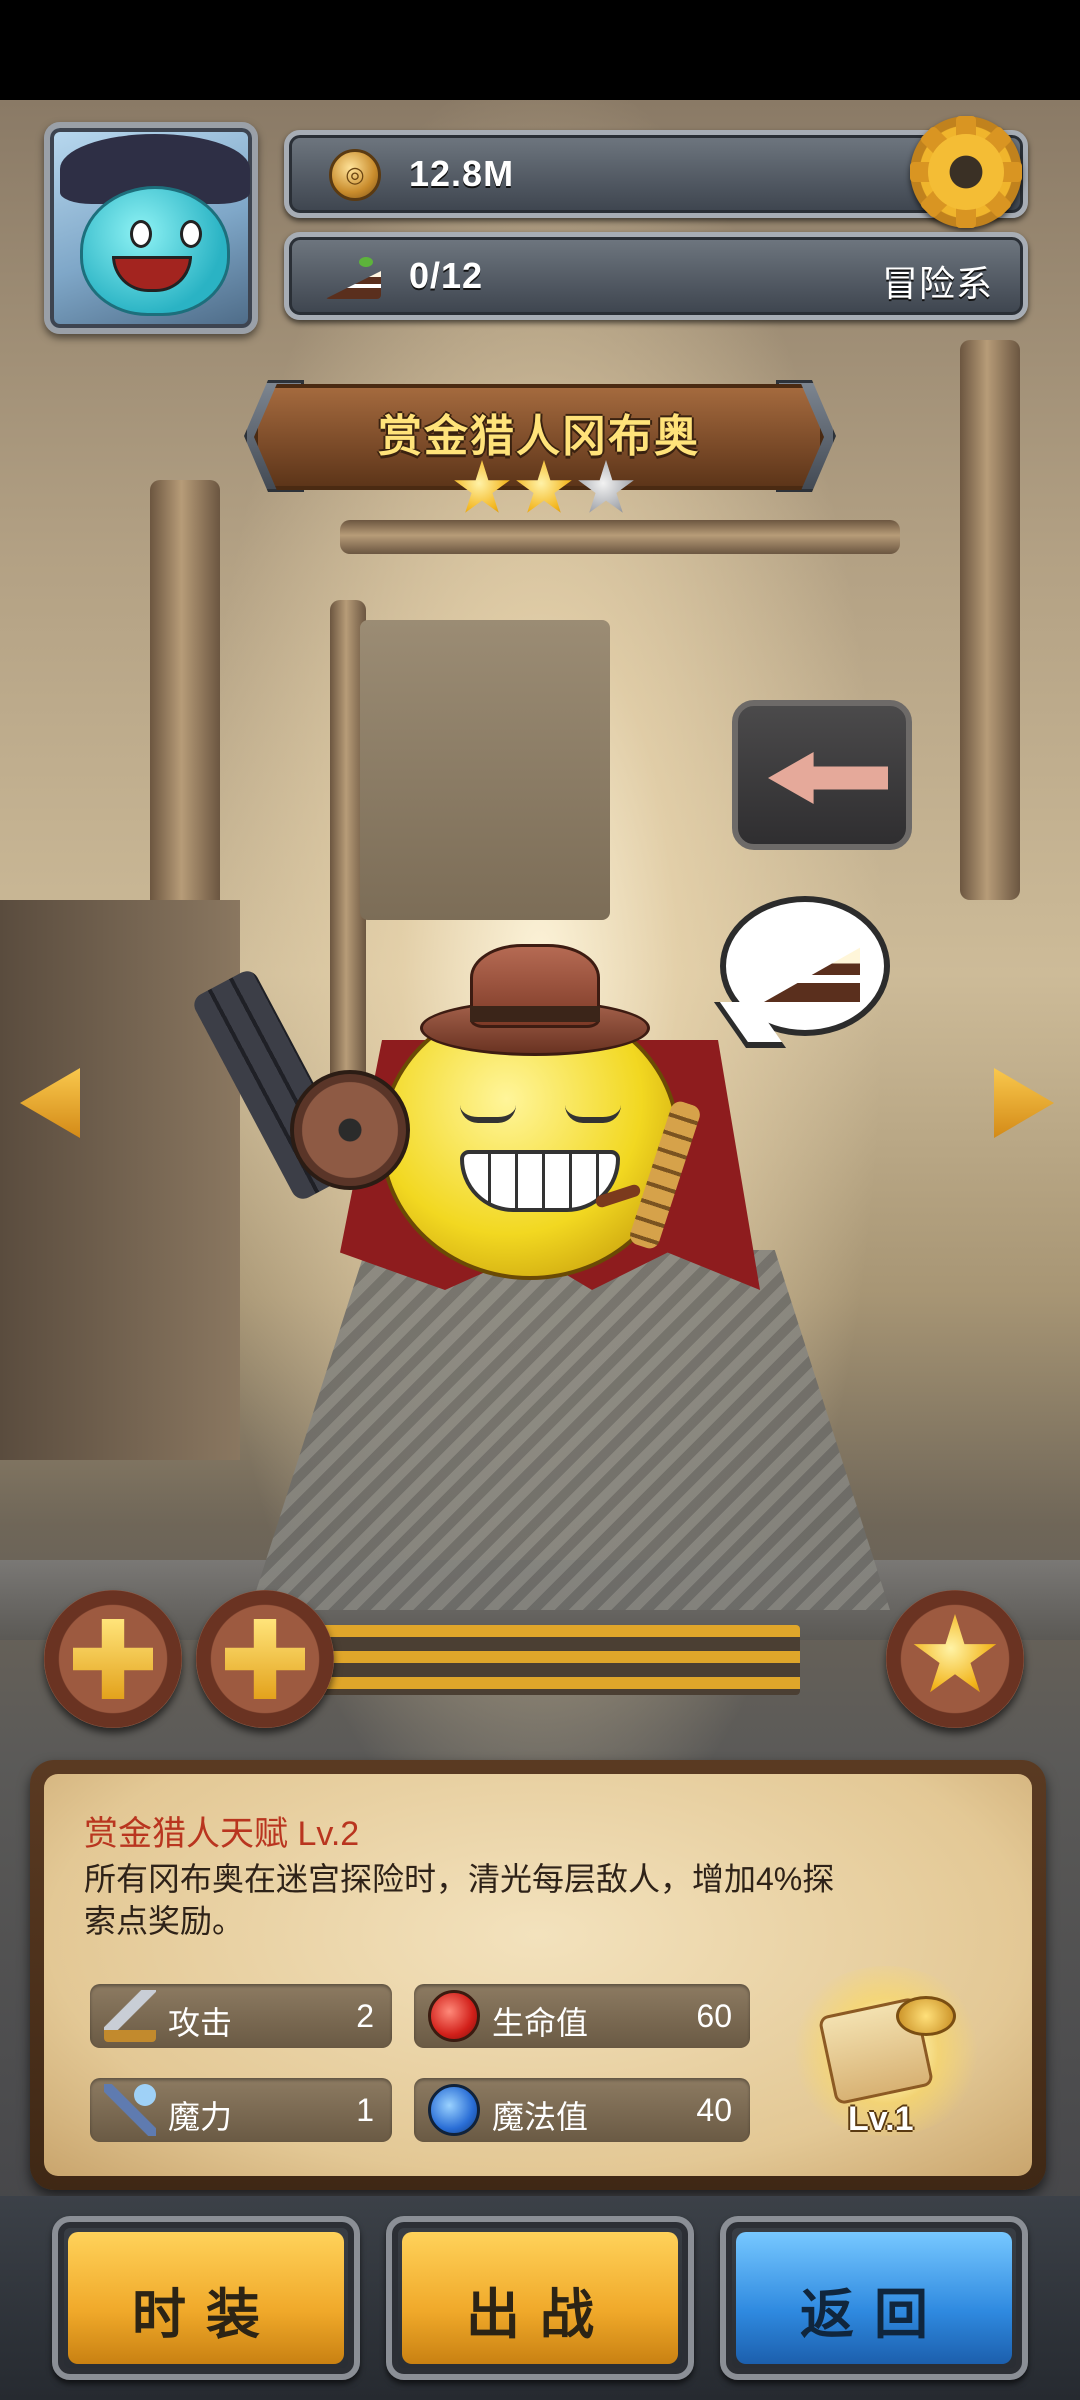 Image resolution: width=1080 pixels, height=2400 pixels. What do you see at coordinates (353, 285) in the screenshot?
I see `cake-slice` at bounding box center [353, 285].